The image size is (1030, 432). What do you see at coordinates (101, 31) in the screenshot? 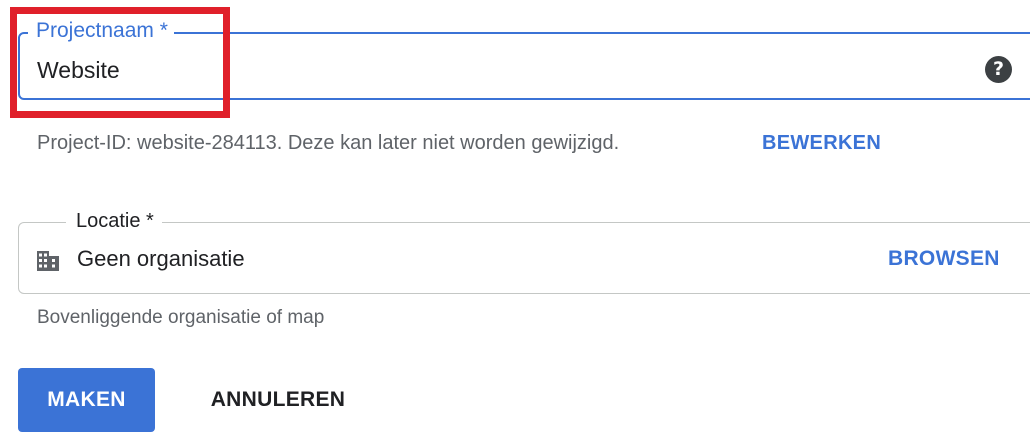
I see `project-name-label: Projectnaam *` at bounding box center [101, 31].